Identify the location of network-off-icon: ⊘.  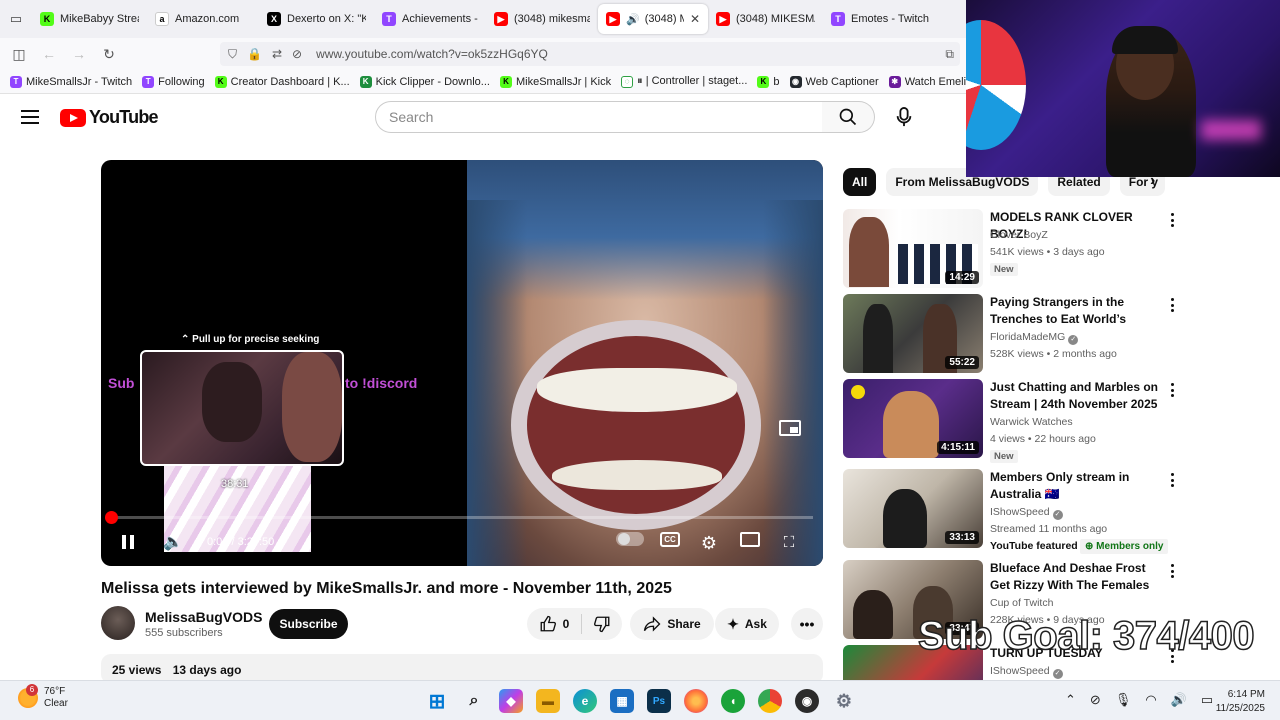
(1095, 700).